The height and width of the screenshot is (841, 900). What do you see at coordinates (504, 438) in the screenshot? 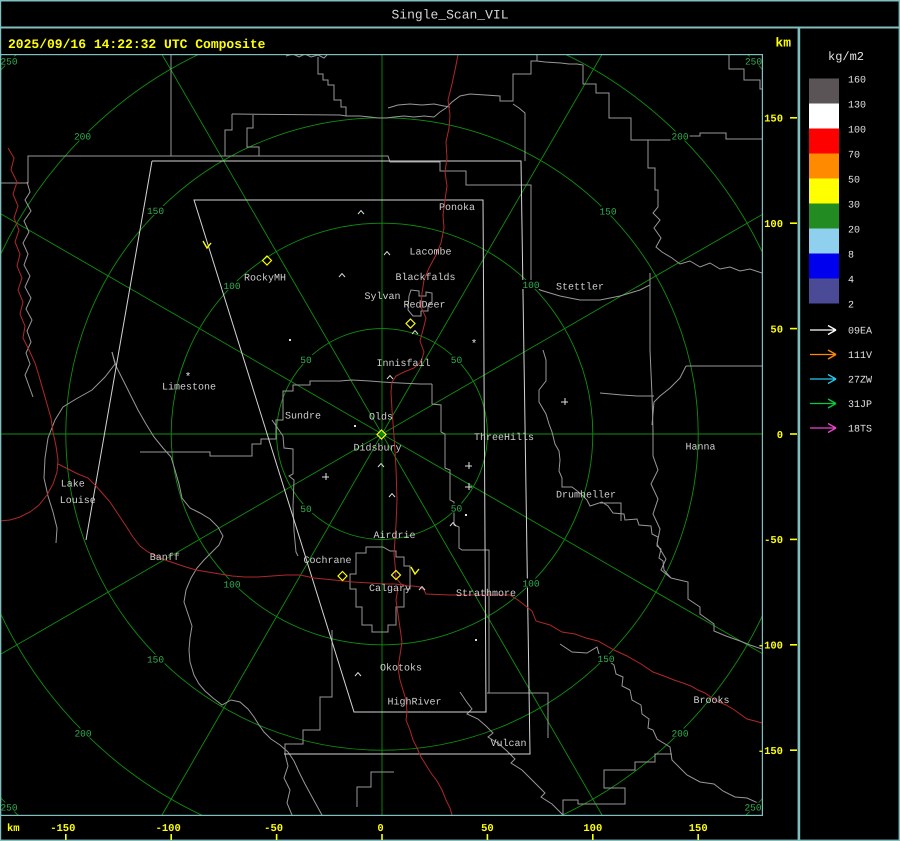
I see `svg-text: ThreeHills` at bounding box center [504, 438].